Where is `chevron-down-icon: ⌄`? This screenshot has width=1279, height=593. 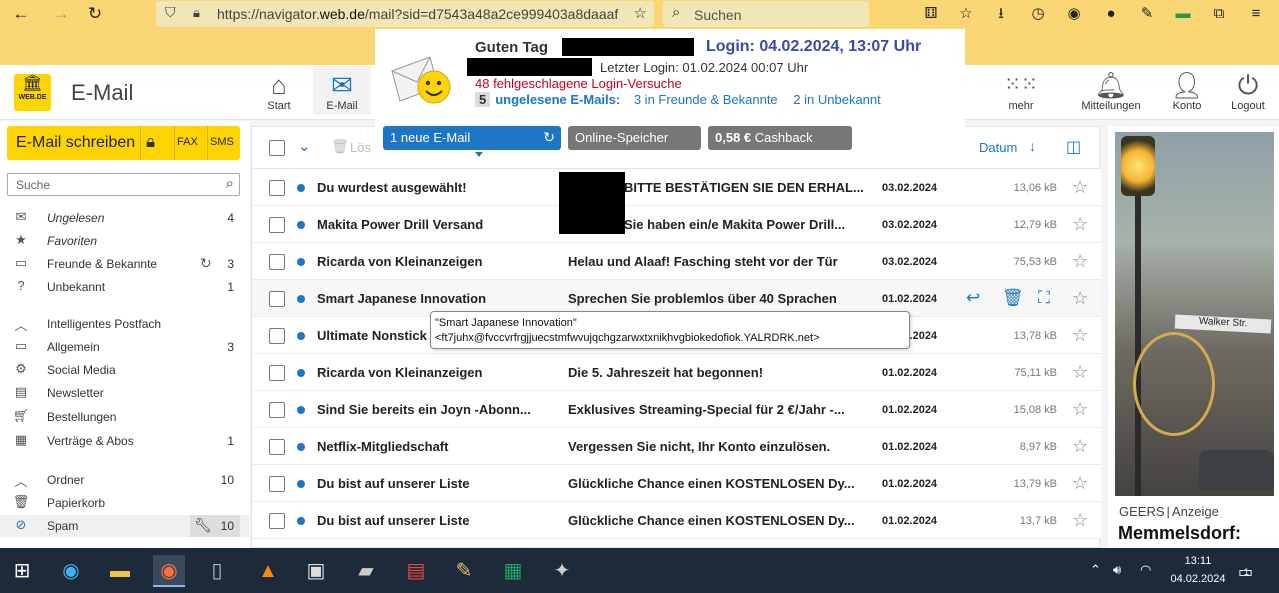 chevron-down-icon: ⌄ is located at coordinates (304, 146).